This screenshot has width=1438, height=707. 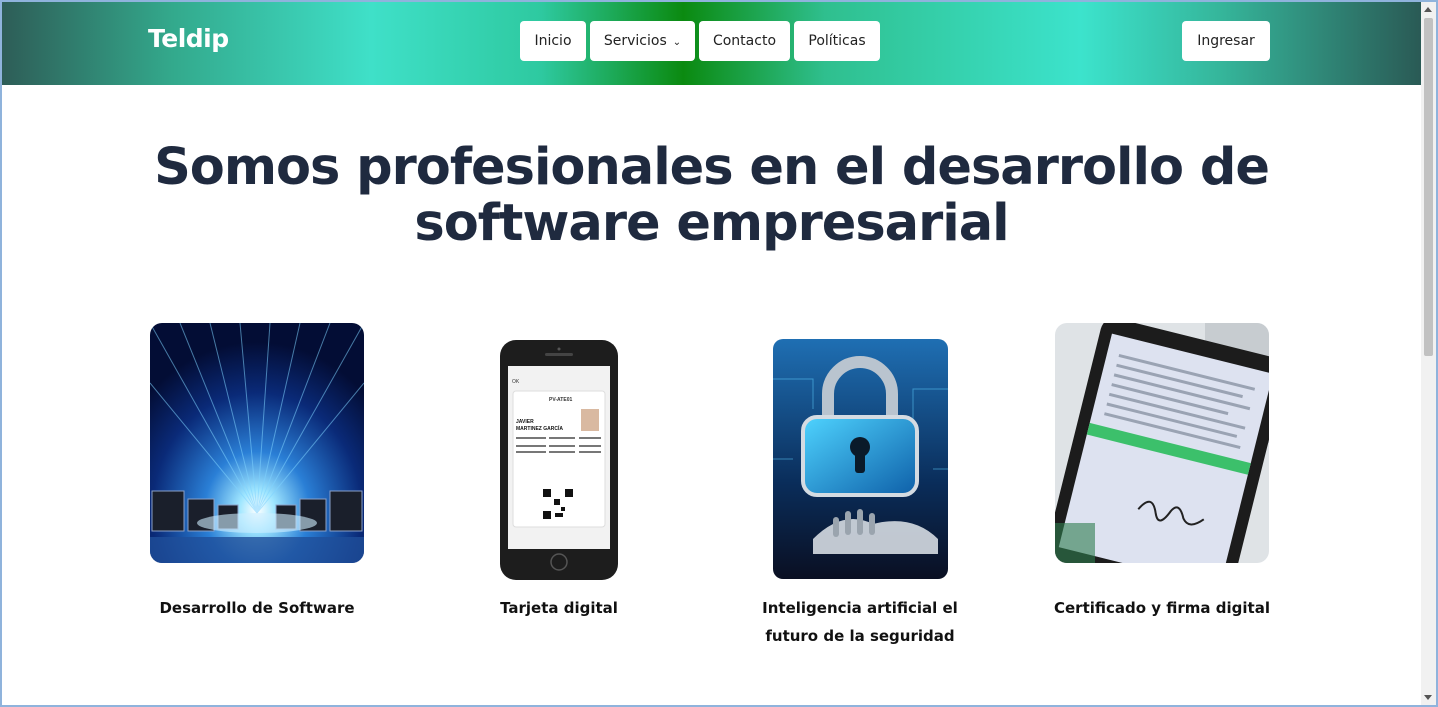 I want to click on login-button: Ingresar, so click(x=1226, y=41).